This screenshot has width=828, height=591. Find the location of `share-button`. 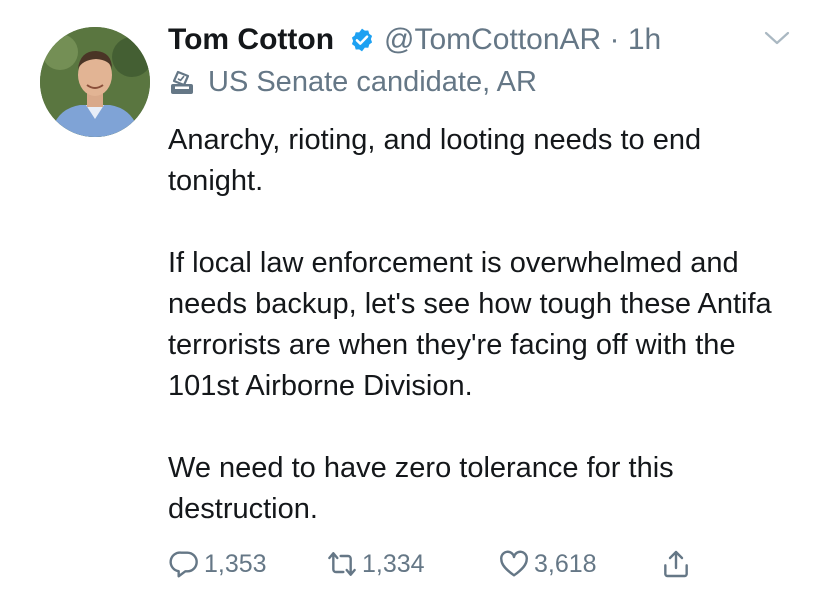

share-button is located at coordinates (676, 564).